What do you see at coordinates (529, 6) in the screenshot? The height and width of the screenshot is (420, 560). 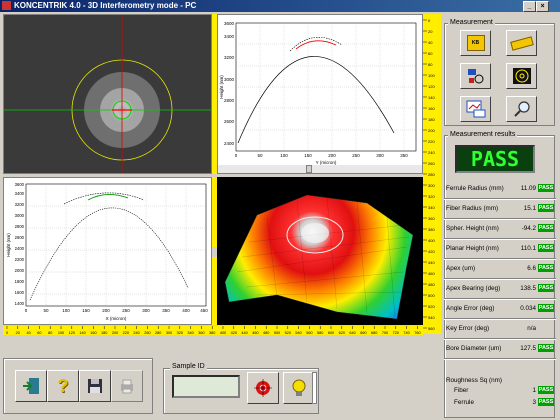 I see `minimize-button: _` at bounding box center [529, 6].